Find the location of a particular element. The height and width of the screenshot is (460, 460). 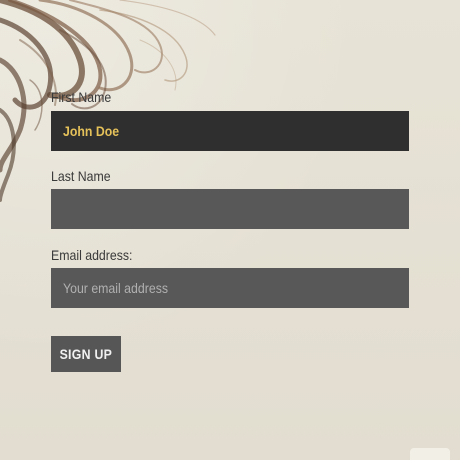

email-label: Email address: is located at coordinates (92, 255).